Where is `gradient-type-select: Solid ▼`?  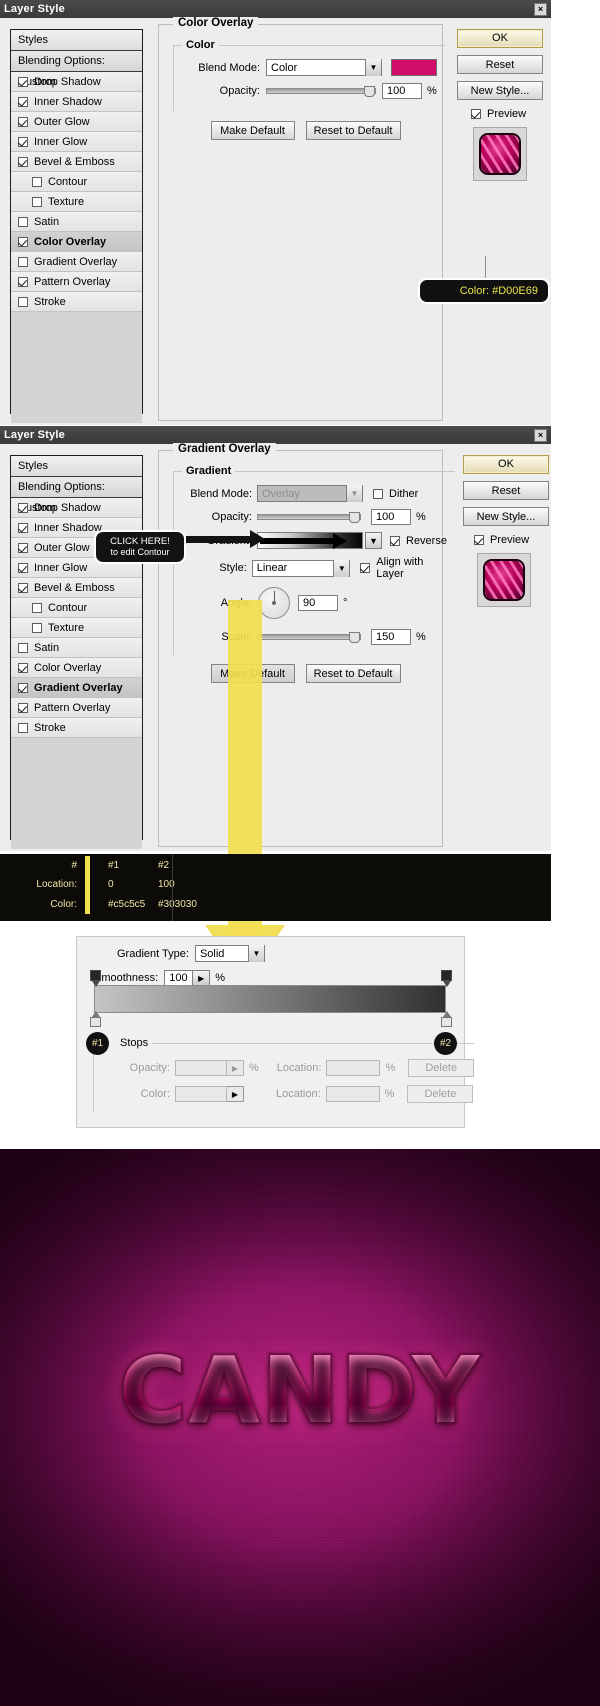
gradient-type-select: Solid ▼ is located at coordinates (229, 953).